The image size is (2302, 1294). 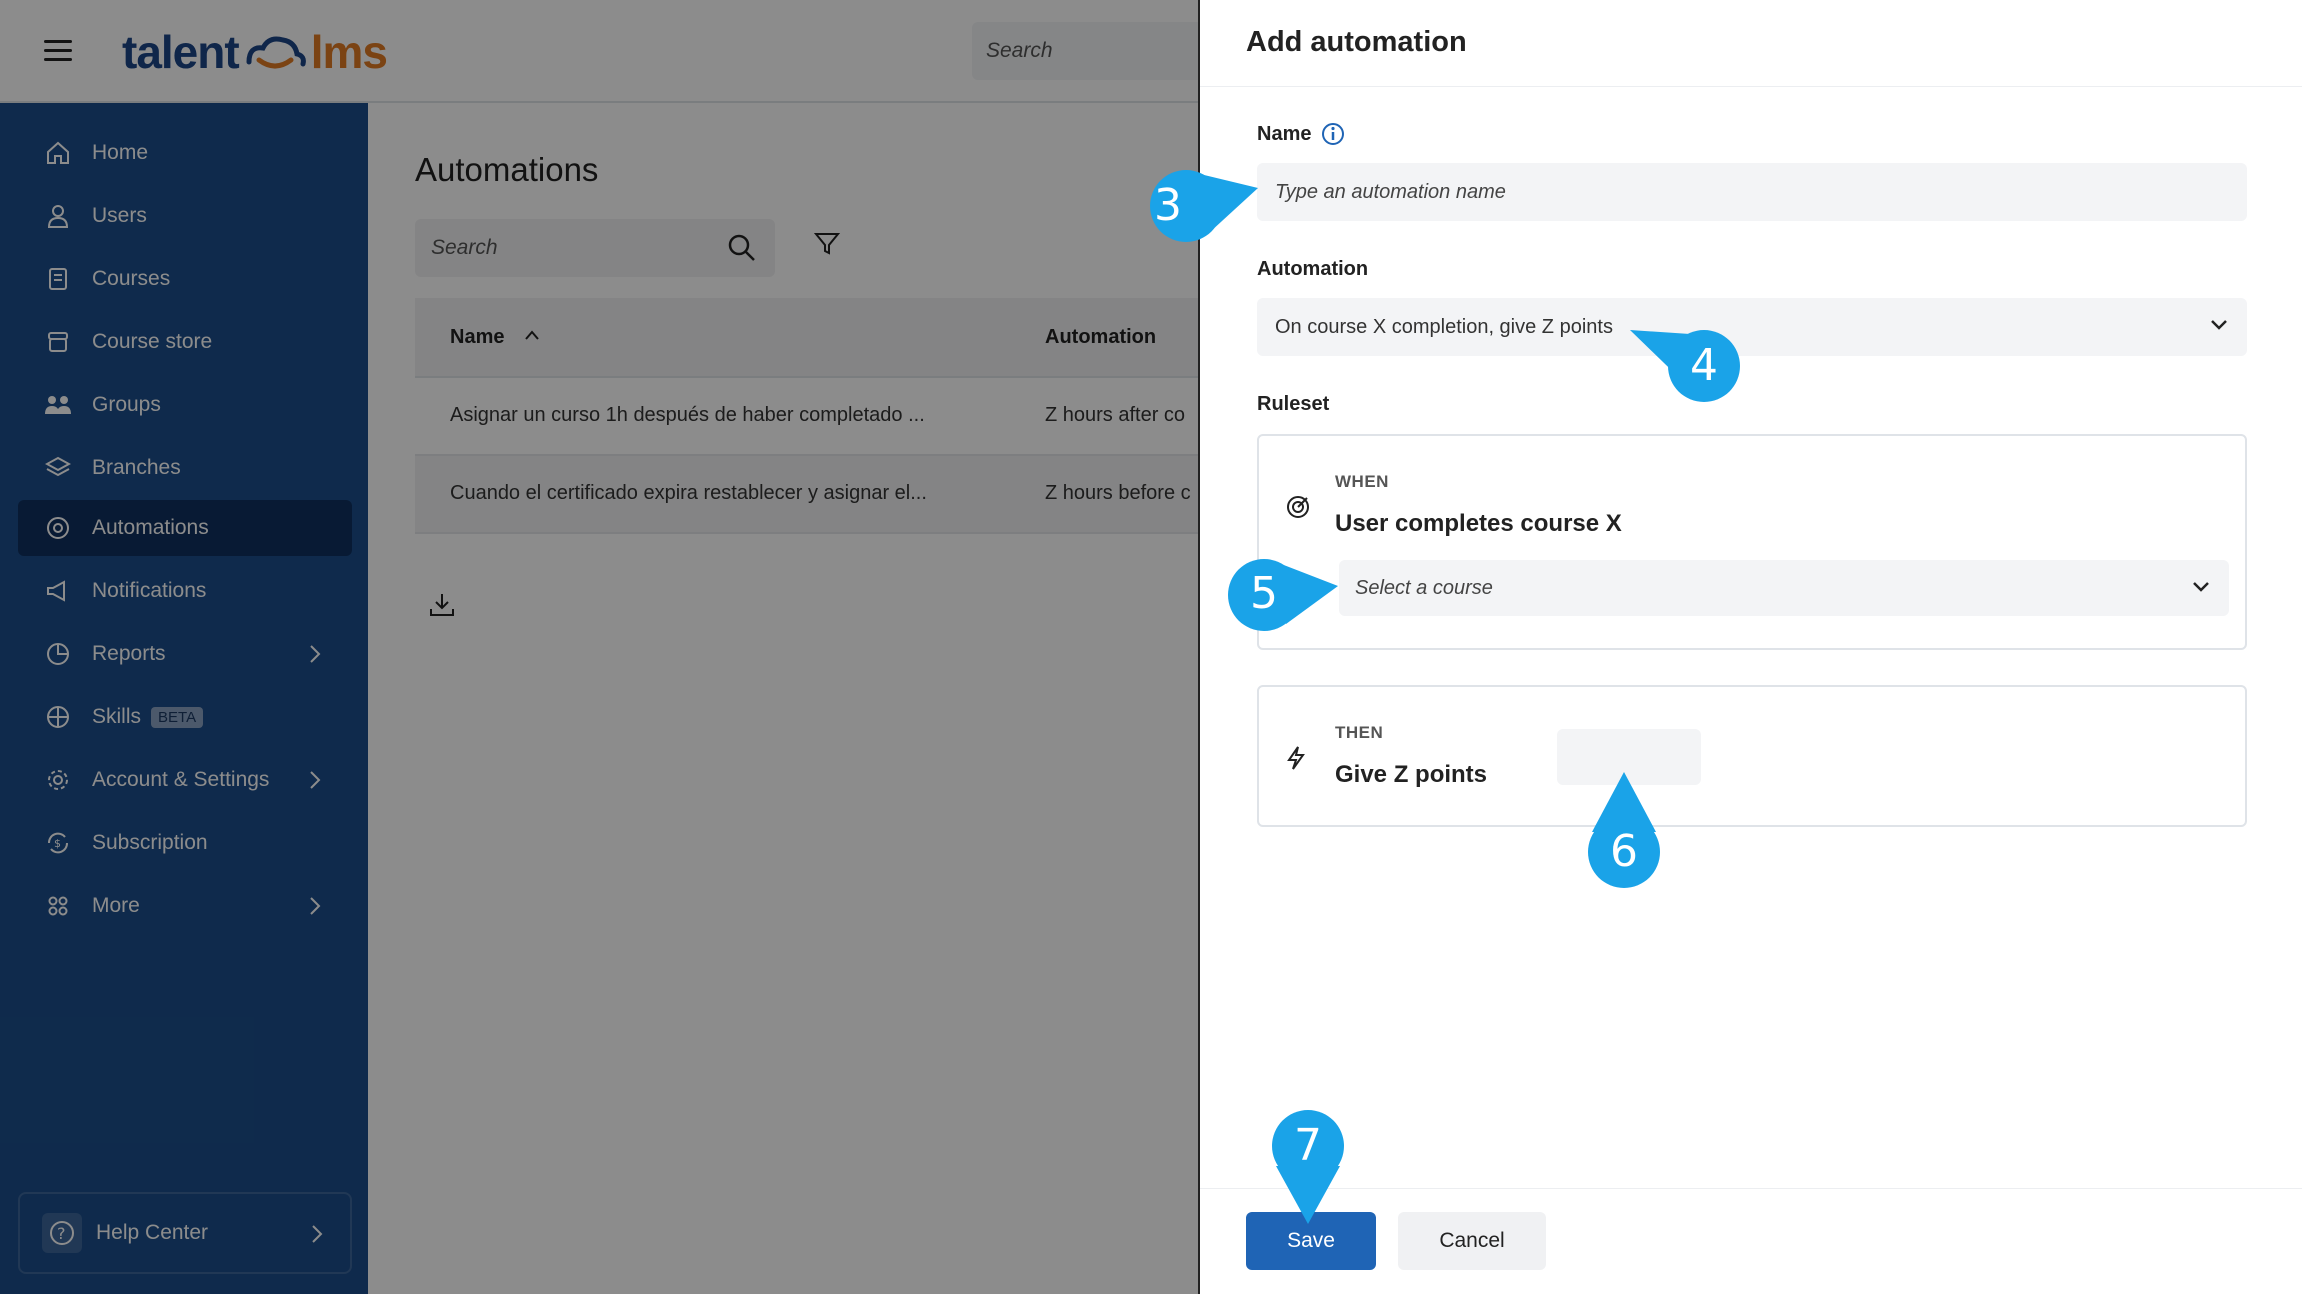 What do you see at coordinates (1686, 366) in the screenshot?
I see `callout-marker-4: 4` at bounding box center [1686, 366].